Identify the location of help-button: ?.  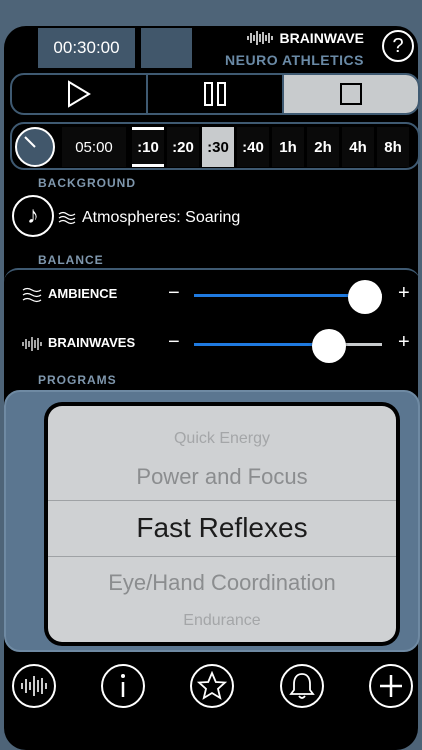
(398, 46).